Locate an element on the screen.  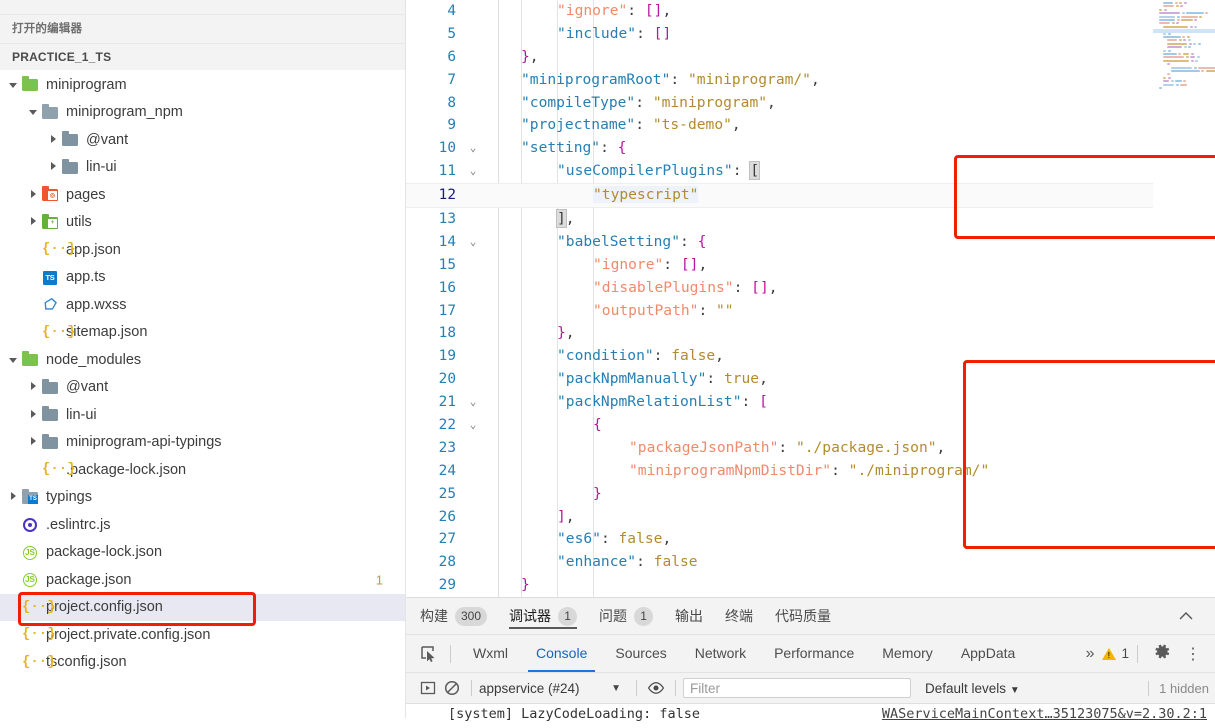
devtools-tab-appdata: AppData is located at coordinates (988, 653).